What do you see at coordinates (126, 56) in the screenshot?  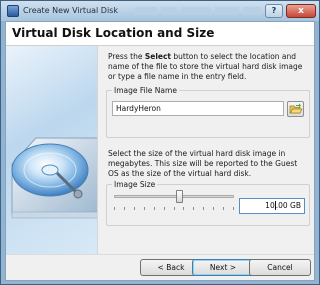 I see `instructions-text-1: Press the` at bounding box center [126, 56].